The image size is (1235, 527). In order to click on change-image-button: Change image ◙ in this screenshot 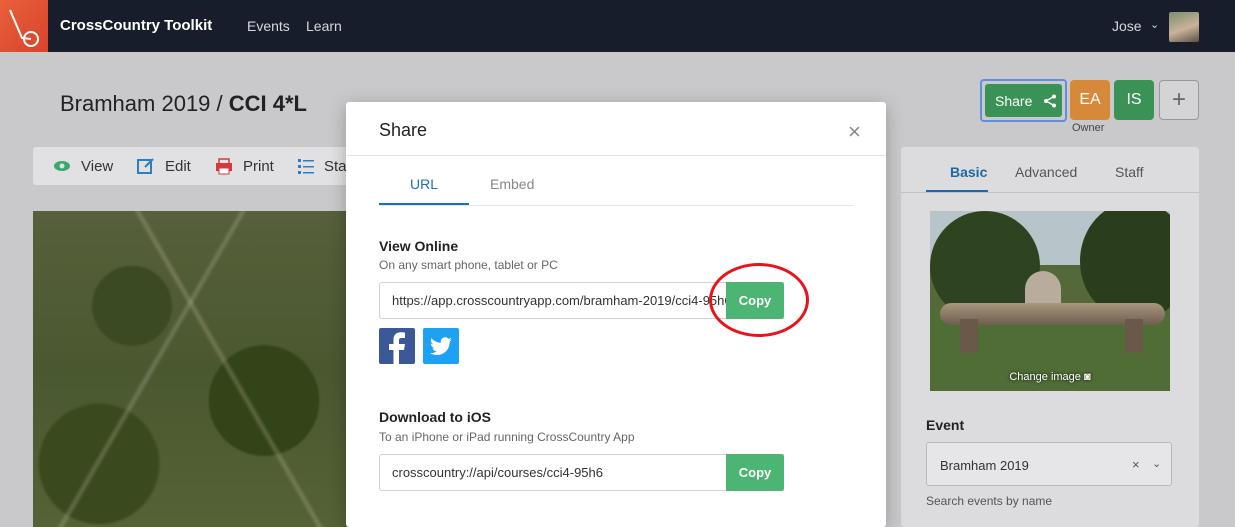, I will do `click(1050, 377)`.